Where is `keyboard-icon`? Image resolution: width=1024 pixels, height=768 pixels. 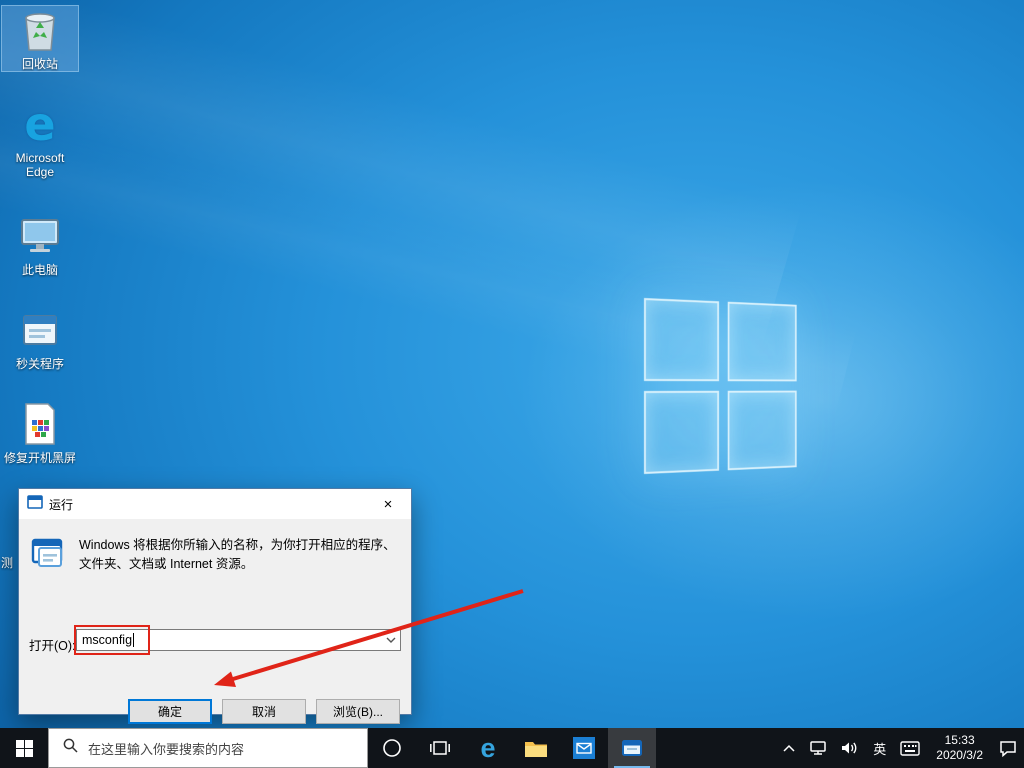 keyboard-icon is located at coordinates (910, 748).